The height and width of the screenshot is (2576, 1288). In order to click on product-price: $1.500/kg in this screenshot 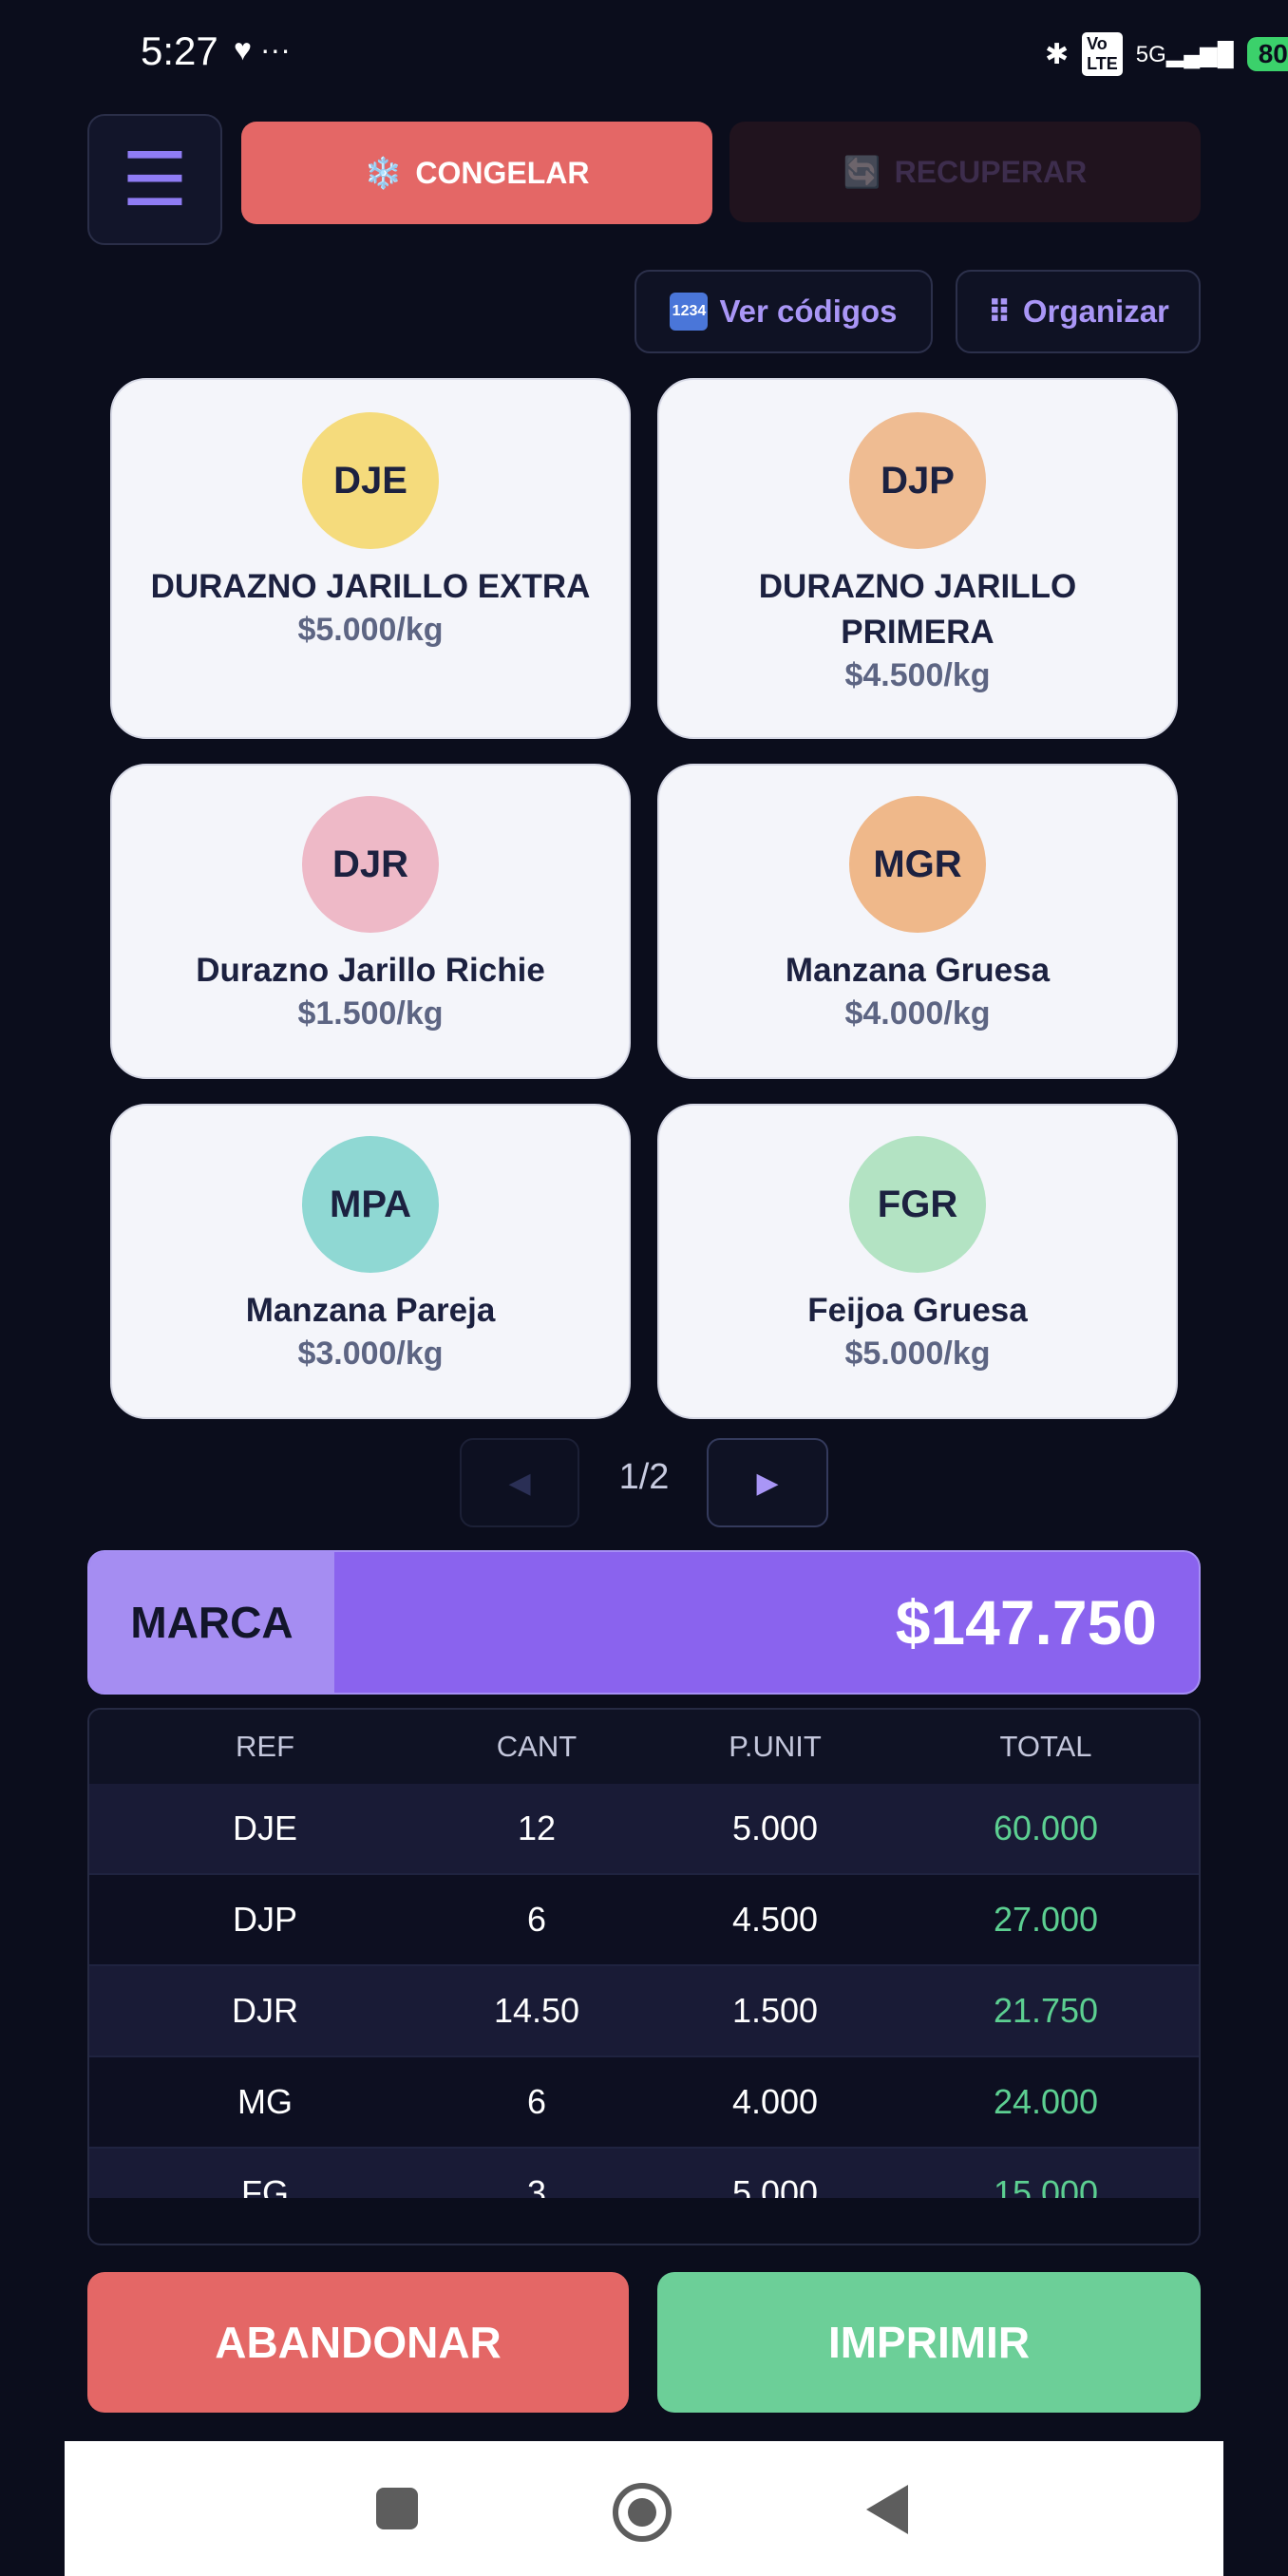, I will do `click(370, 1013)`.